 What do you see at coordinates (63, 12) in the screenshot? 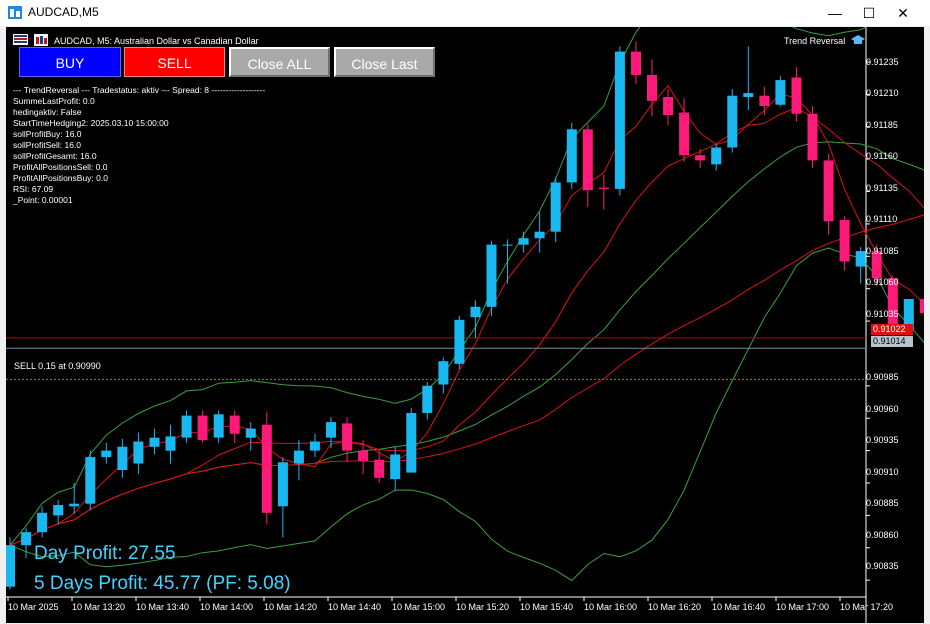
I see `window-title: AUDCAD,M5` at bounding box center [63, 12].